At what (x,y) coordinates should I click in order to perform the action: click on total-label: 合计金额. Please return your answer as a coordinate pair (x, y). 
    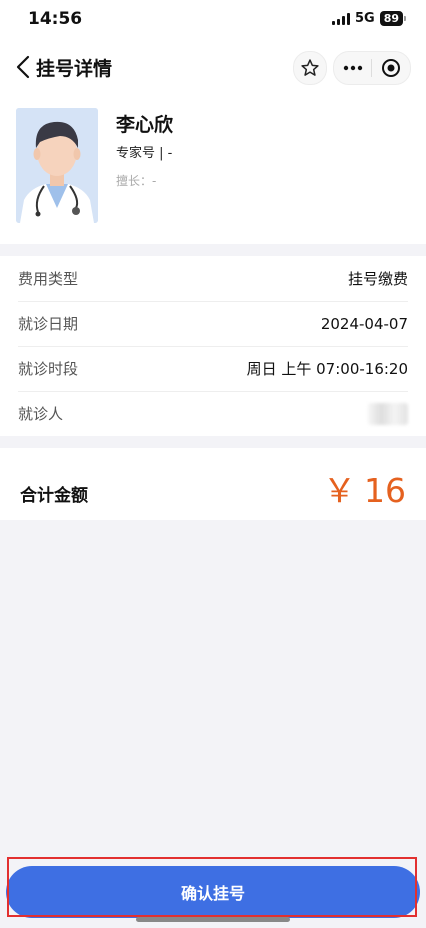
    Looking at the image, I should click on (54, 496).